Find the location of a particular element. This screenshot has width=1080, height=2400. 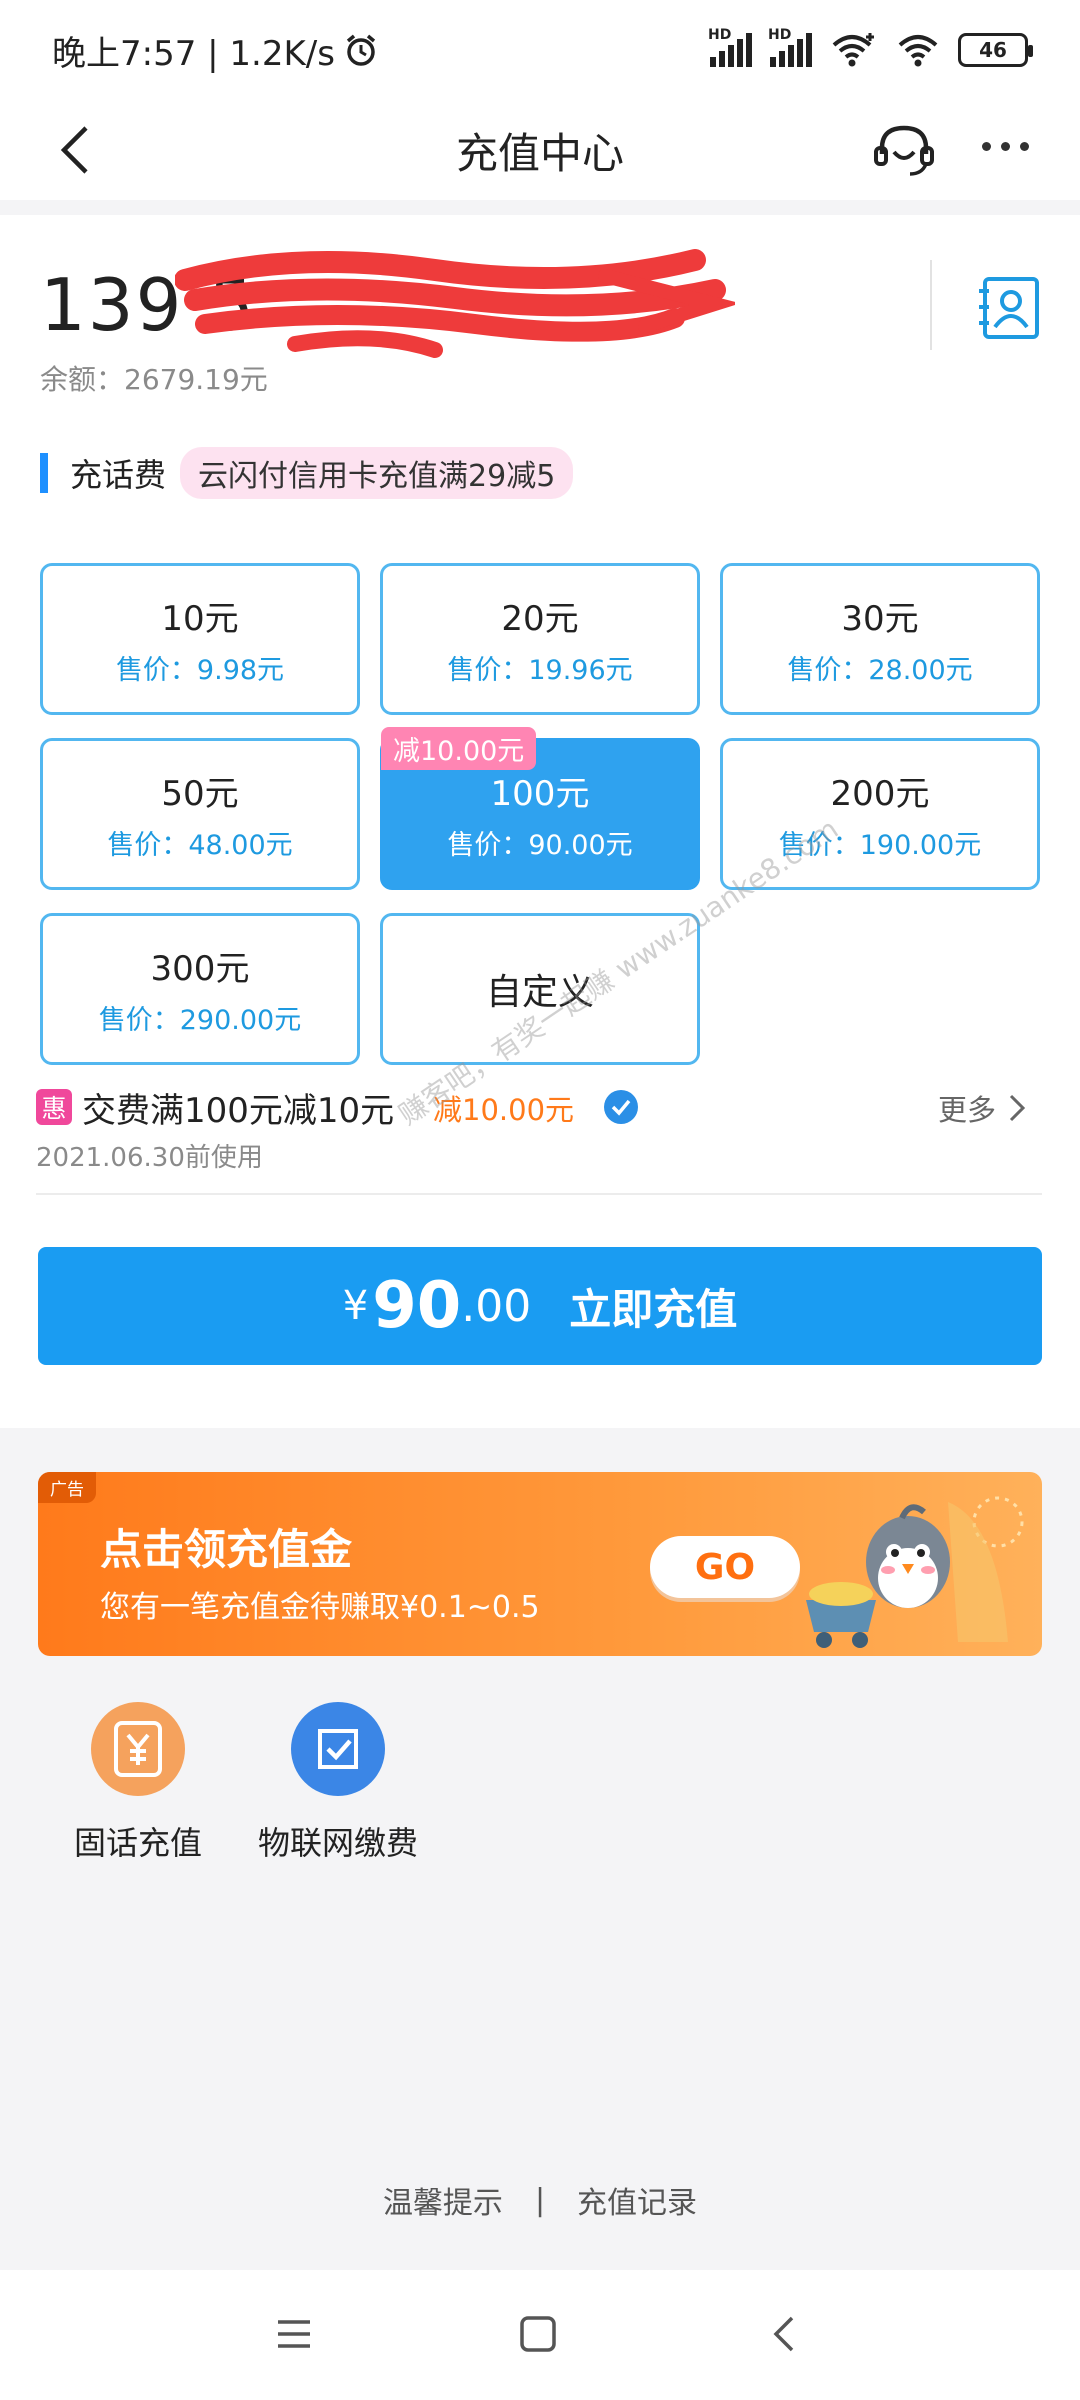

coupon-expiry: 2021.06.30前使用 is located at coordinates (149, 1158).